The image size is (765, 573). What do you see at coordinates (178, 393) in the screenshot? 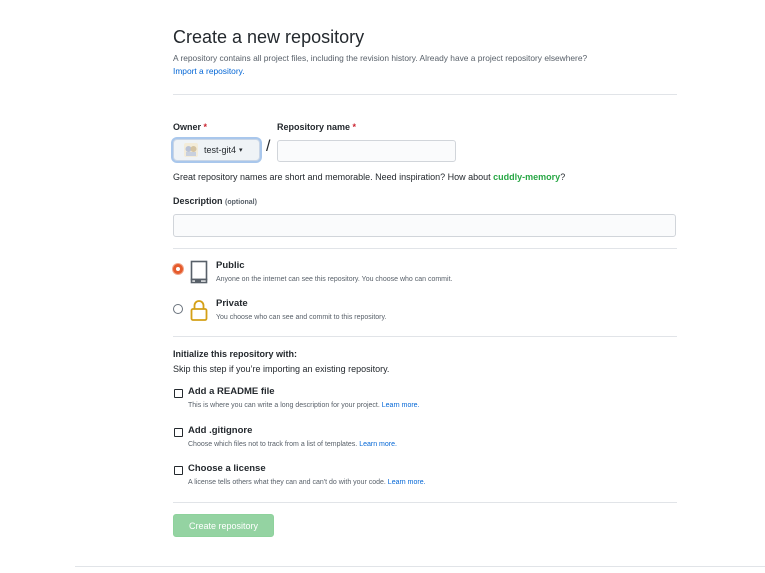
I see `readme-checkbox` at bounding box center [178, 393].